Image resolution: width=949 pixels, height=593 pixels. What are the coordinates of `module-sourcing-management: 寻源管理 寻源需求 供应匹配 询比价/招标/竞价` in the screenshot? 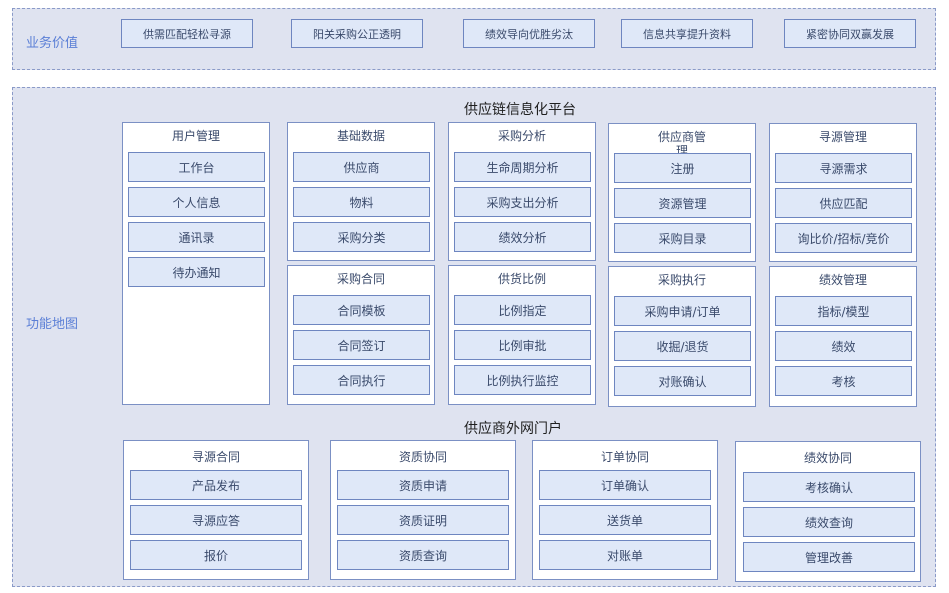 It's located at (843, 192).